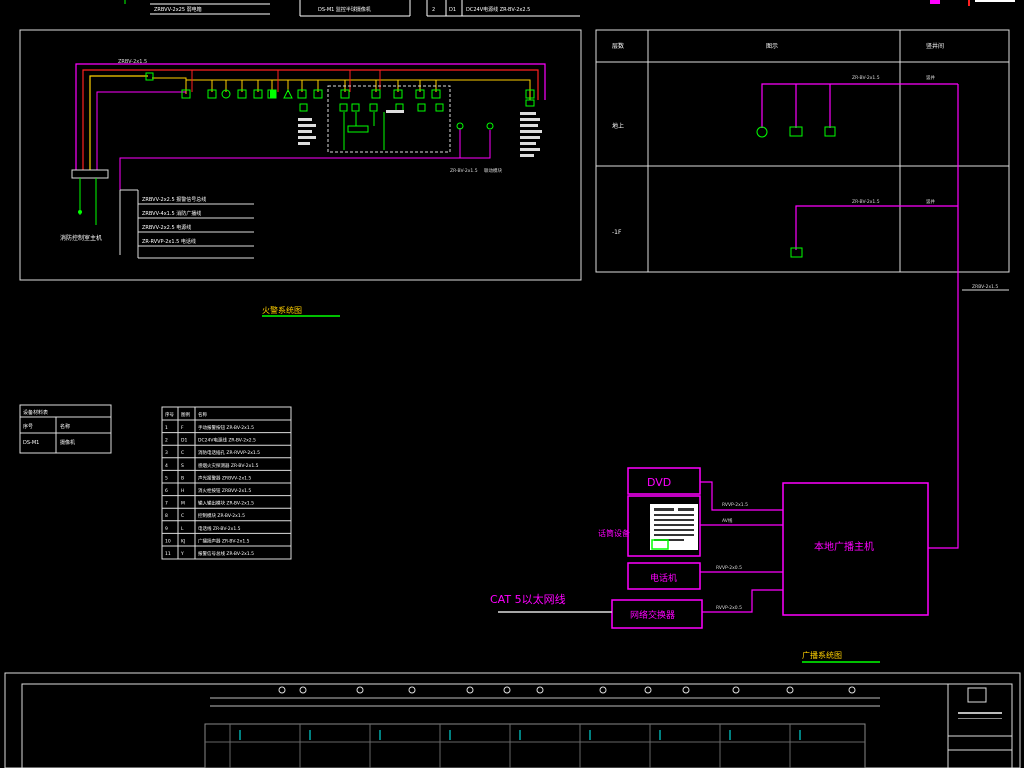  I want to click on ceiling-speaker-icon, so click(762, 132).